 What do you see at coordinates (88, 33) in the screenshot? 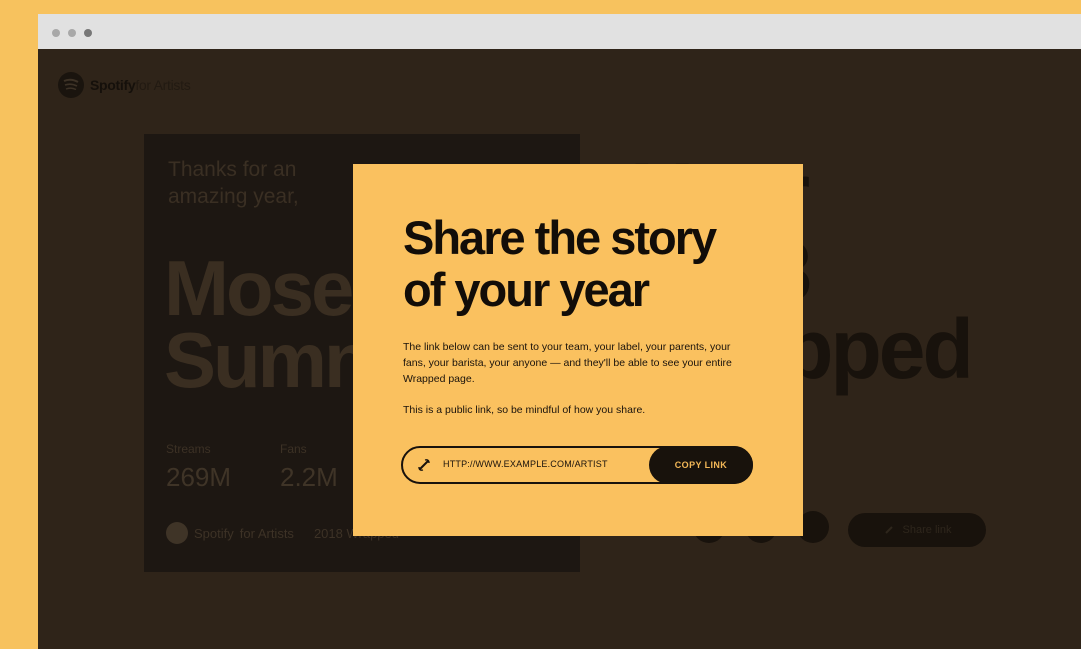
I see `maximize-window-dot` at bounding box center [88, 33].